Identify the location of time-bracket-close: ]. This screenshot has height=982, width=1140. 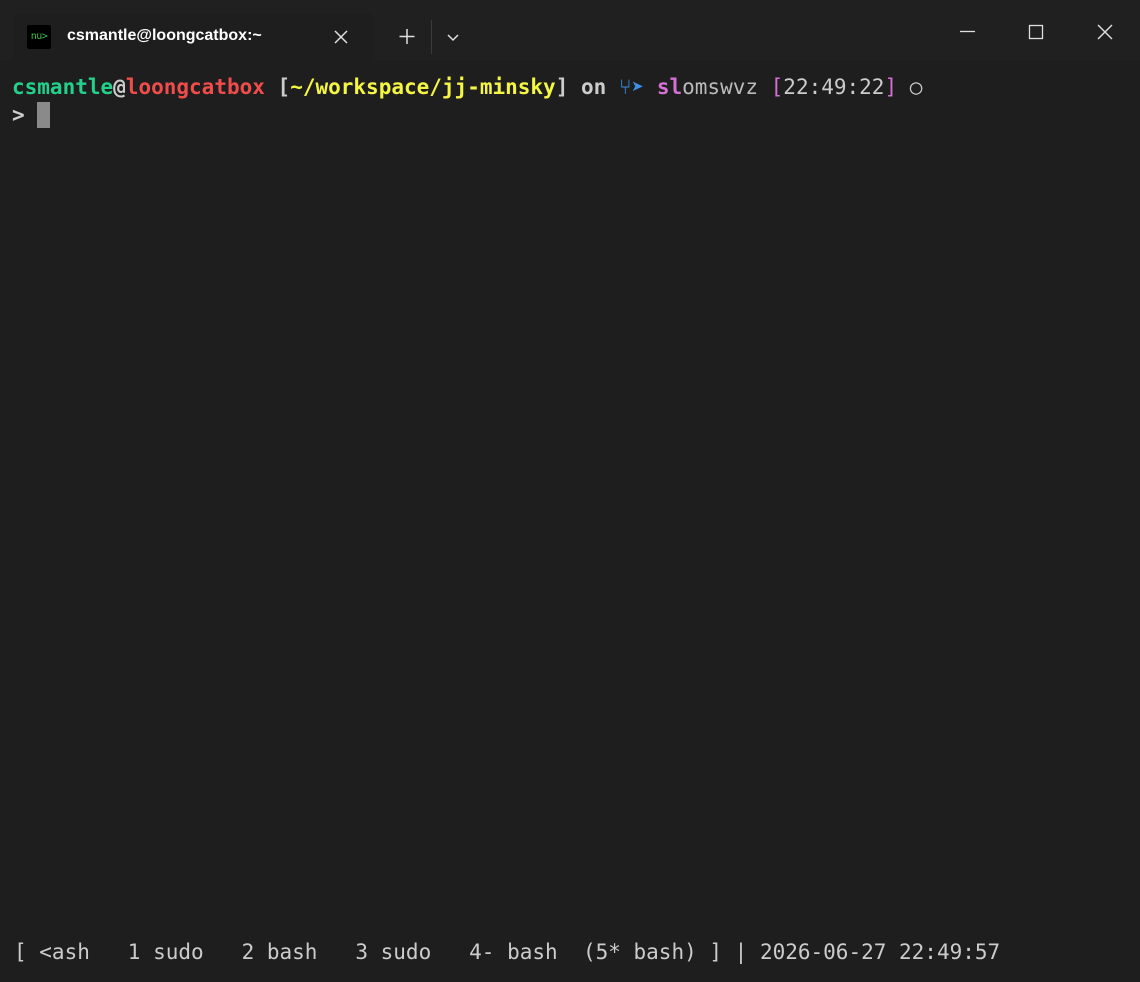
(891, 87).